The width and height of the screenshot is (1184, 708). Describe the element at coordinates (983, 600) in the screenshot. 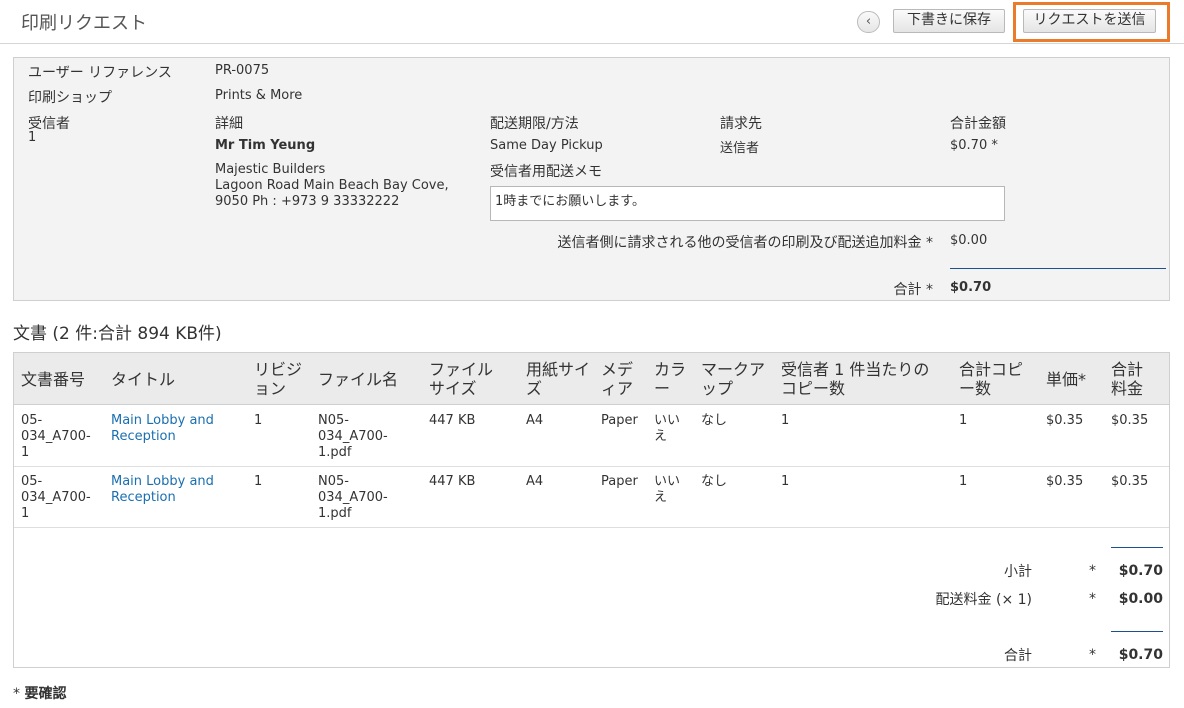

I see `shipping-label: 配送料金 (× 1)` at that location.